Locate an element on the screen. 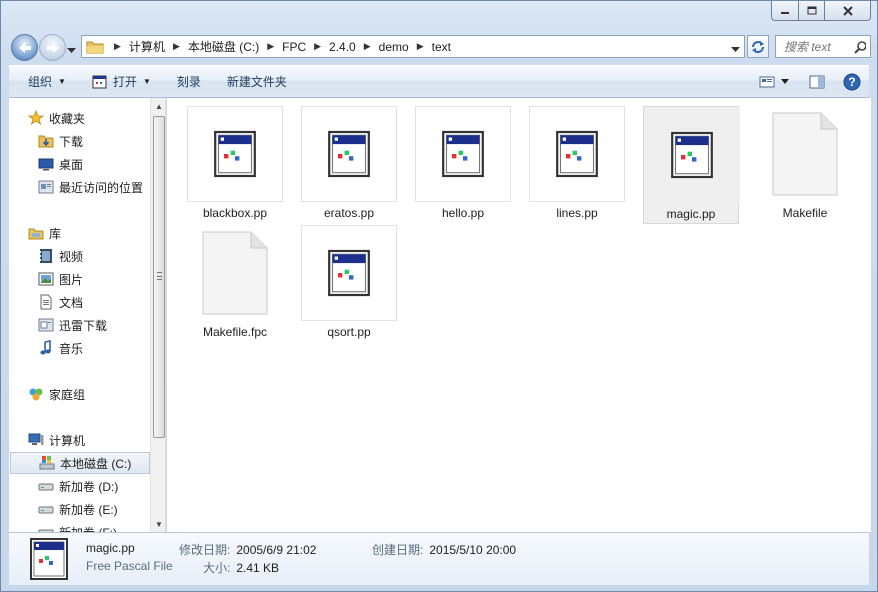 The width and height of the screenshot is (878, 592). grip-icon is located at coordinates (159, 276).